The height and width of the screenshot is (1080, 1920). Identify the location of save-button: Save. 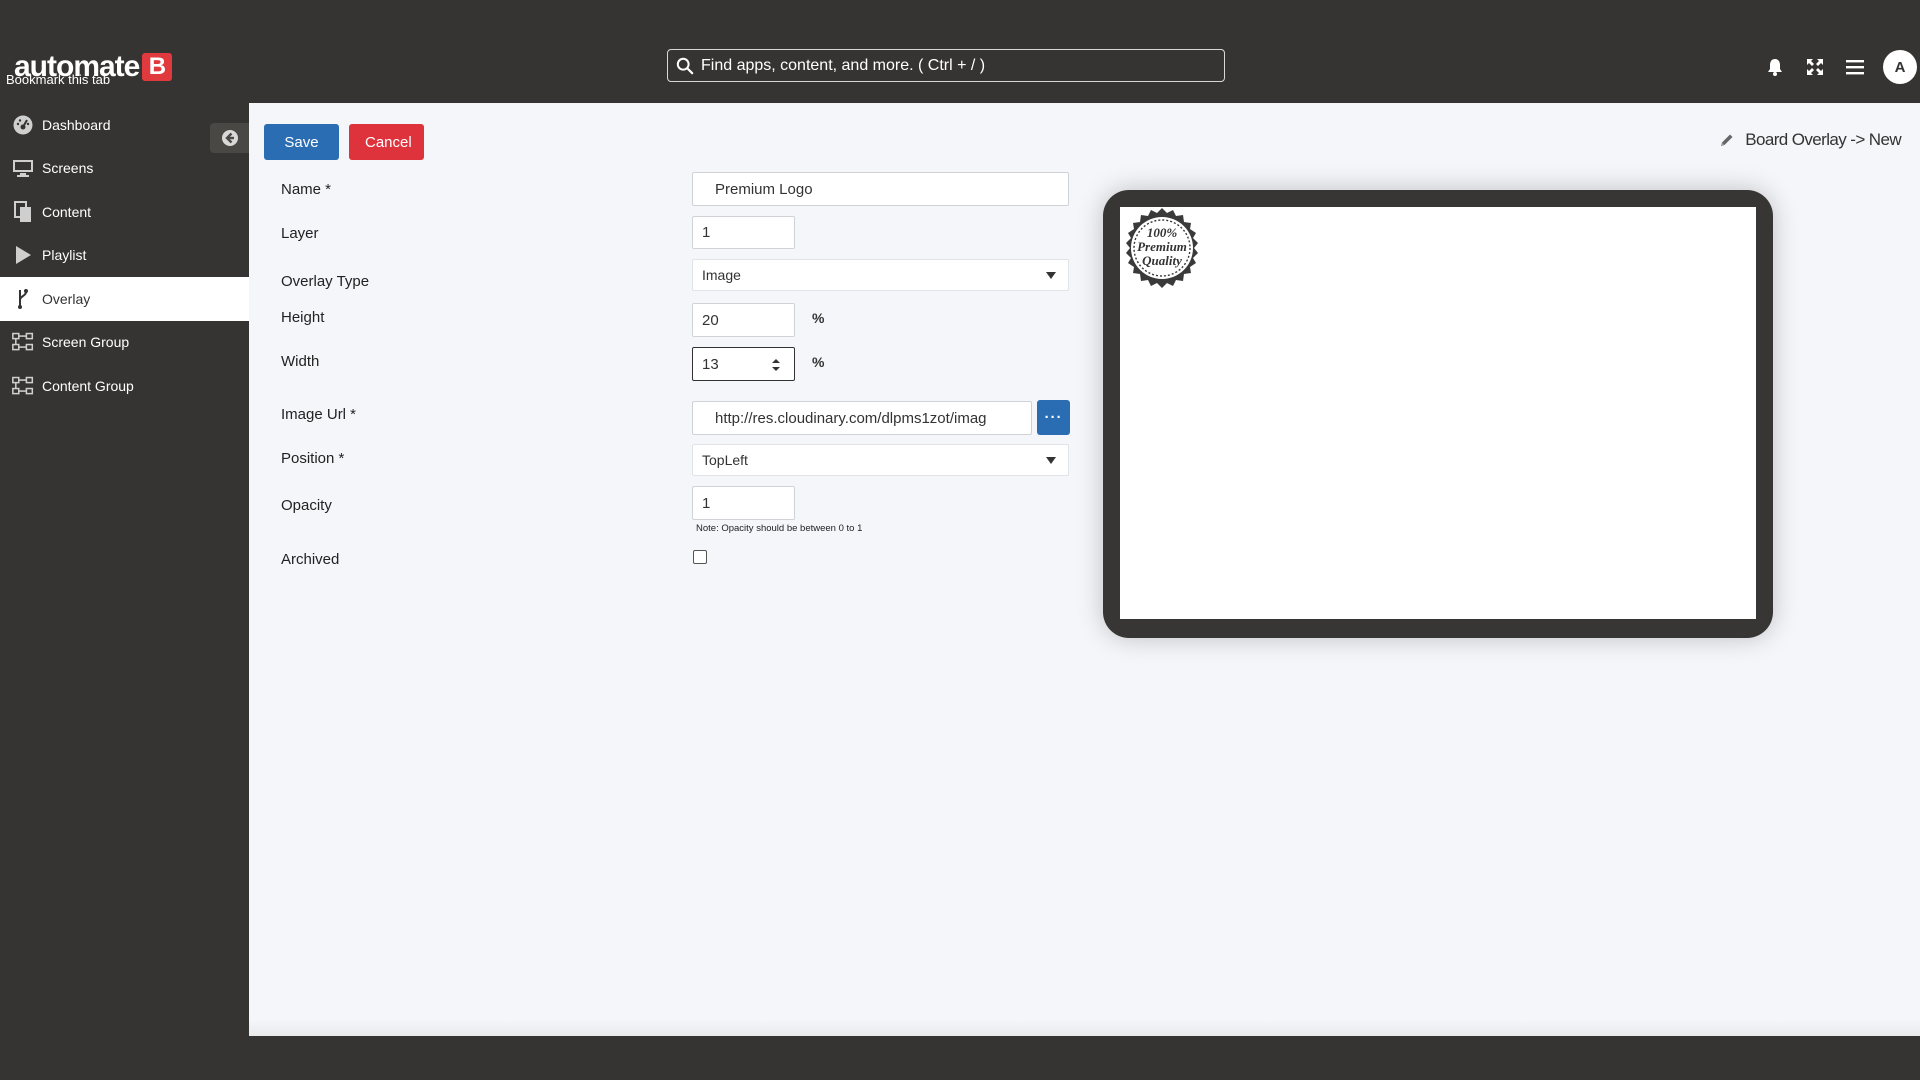
(301, 142).